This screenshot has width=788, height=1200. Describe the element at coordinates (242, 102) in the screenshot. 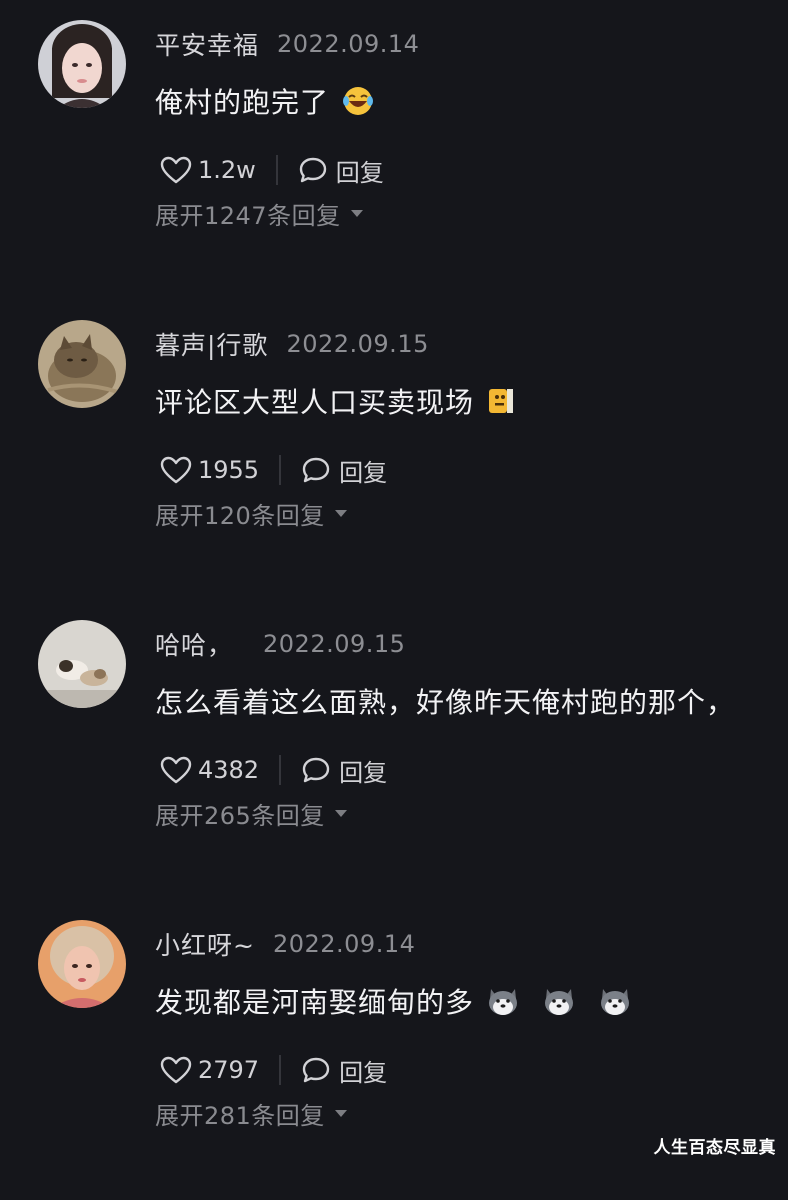

I see `comment-text: 俺村的跑完了` at that location.